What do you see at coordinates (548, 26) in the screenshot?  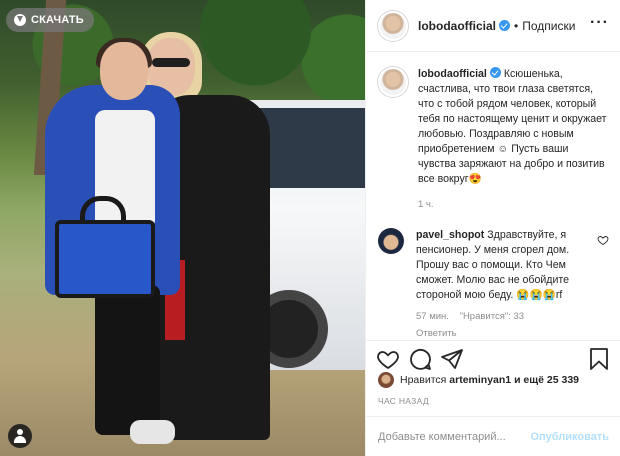 I see `following-button: Подписки` at bounding box center [548, 26].